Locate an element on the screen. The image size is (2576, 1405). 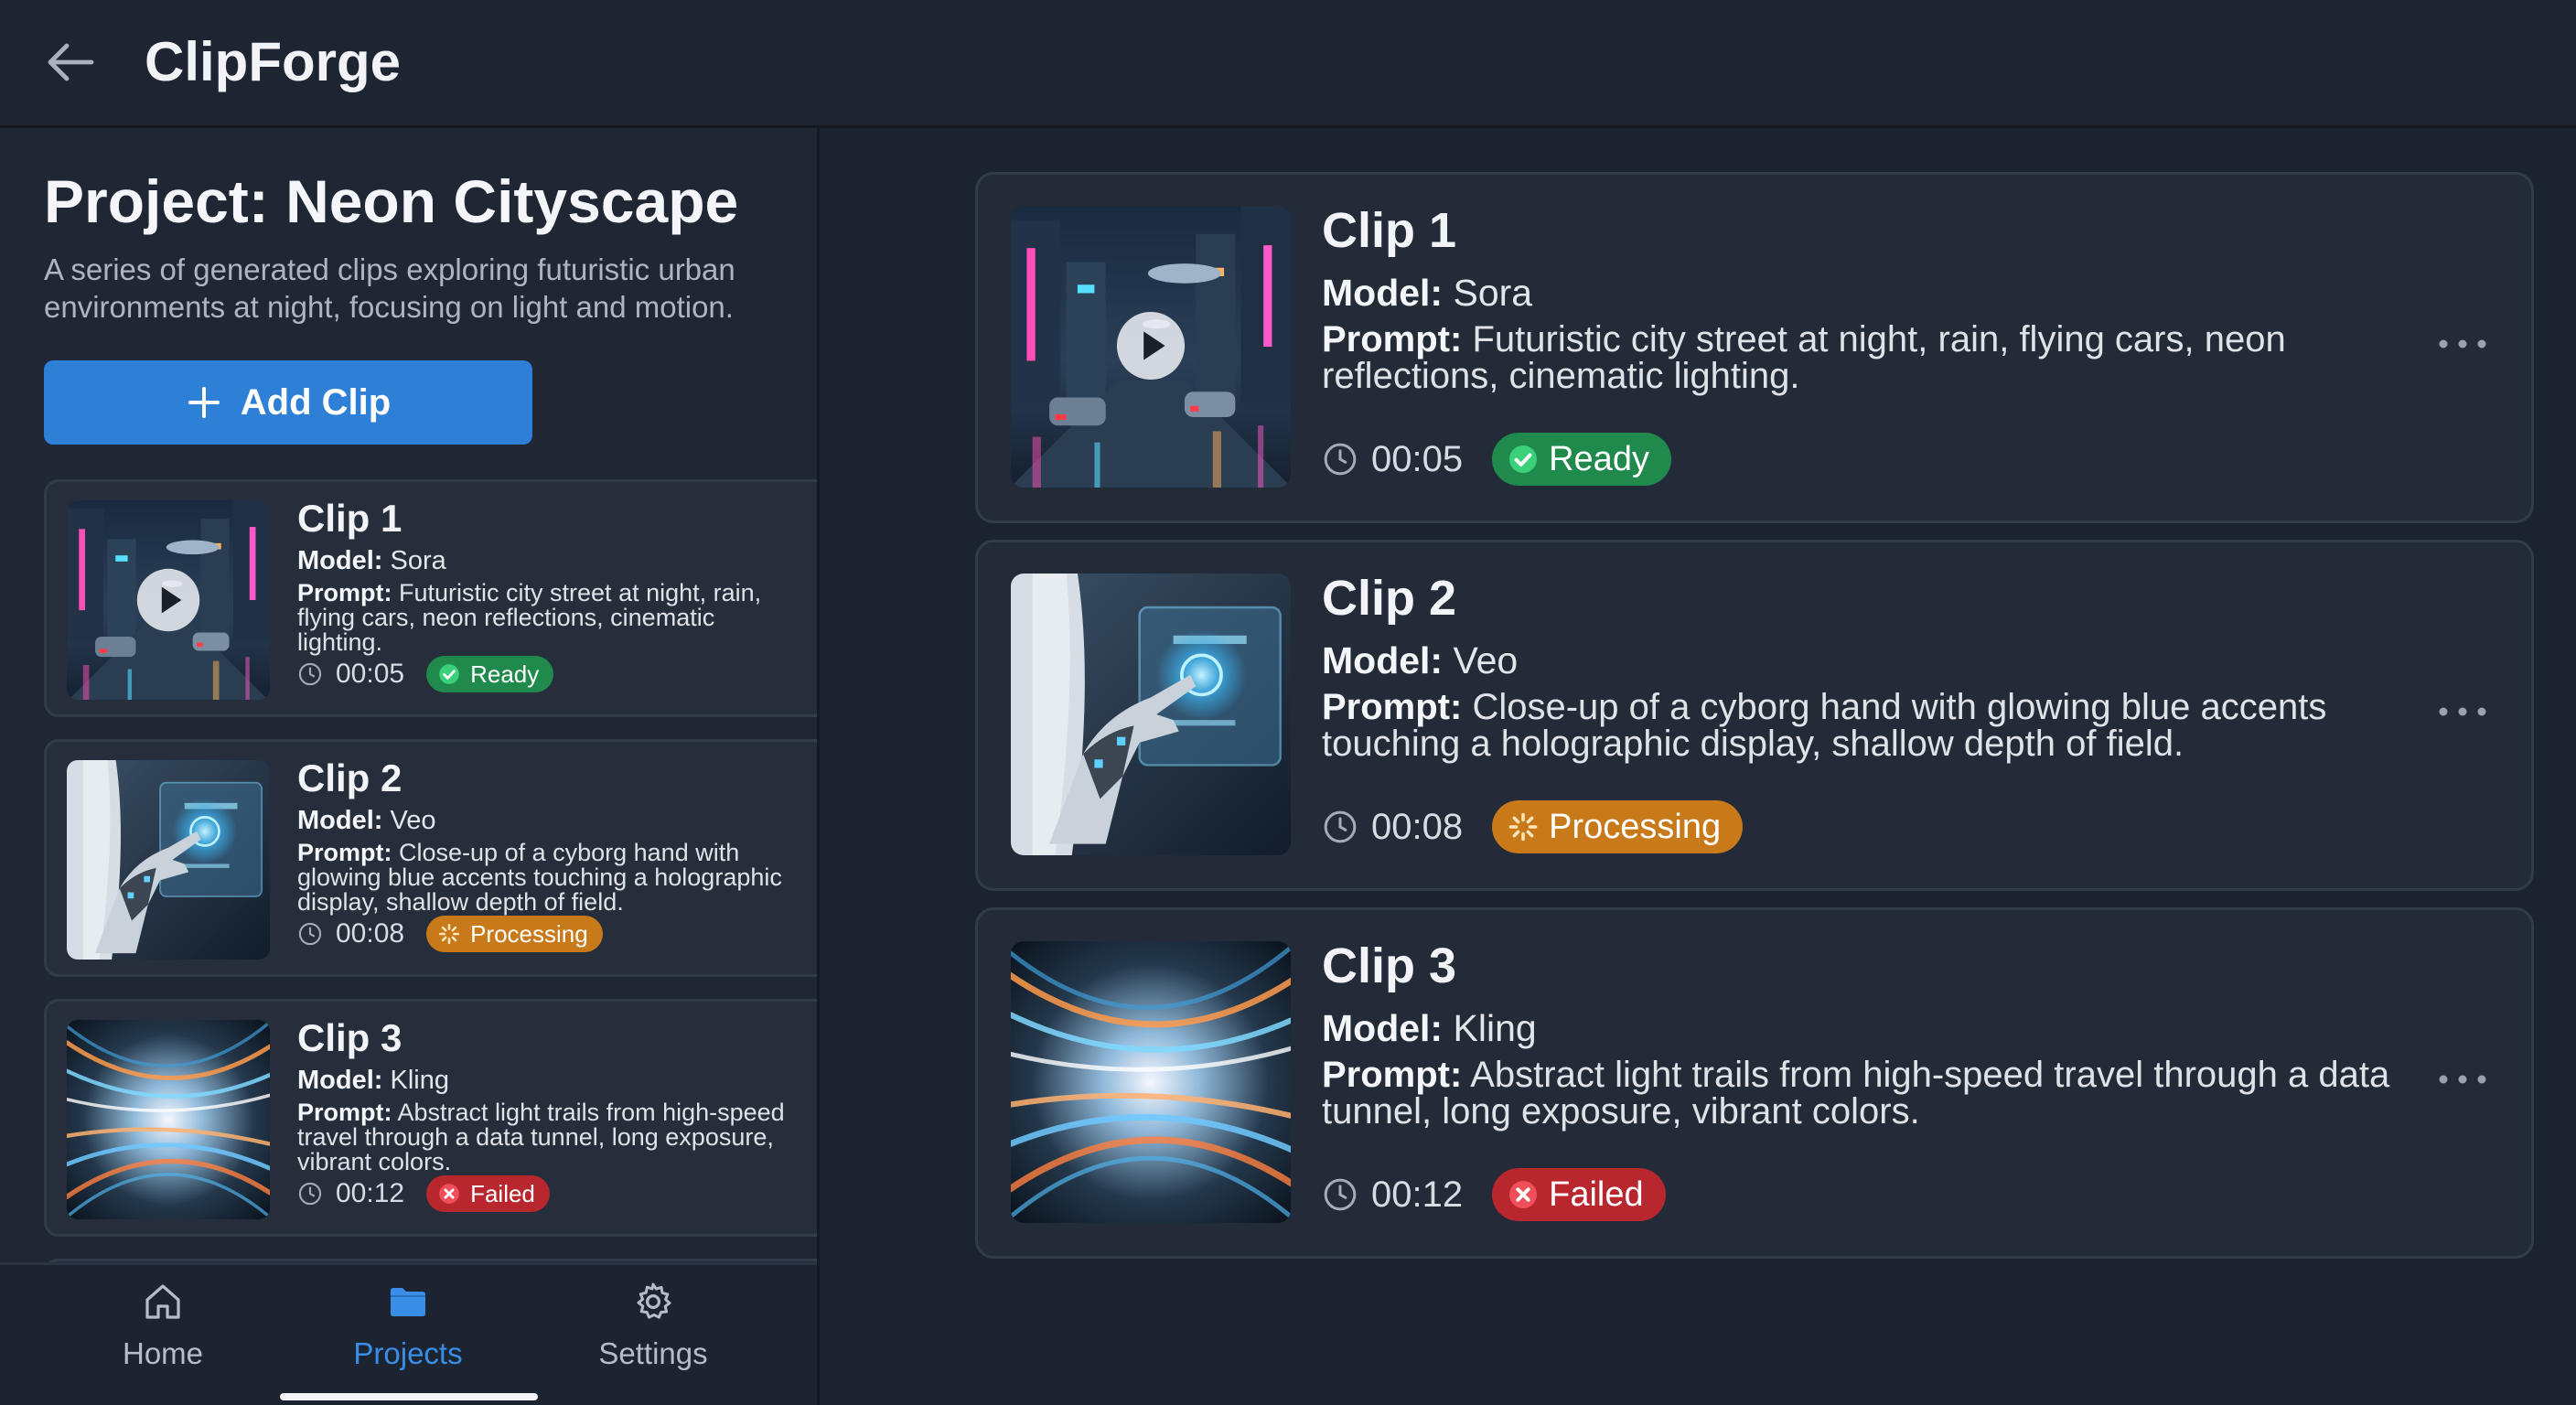
add-clip-label: Add Clip is located at coordinates (316, 402).